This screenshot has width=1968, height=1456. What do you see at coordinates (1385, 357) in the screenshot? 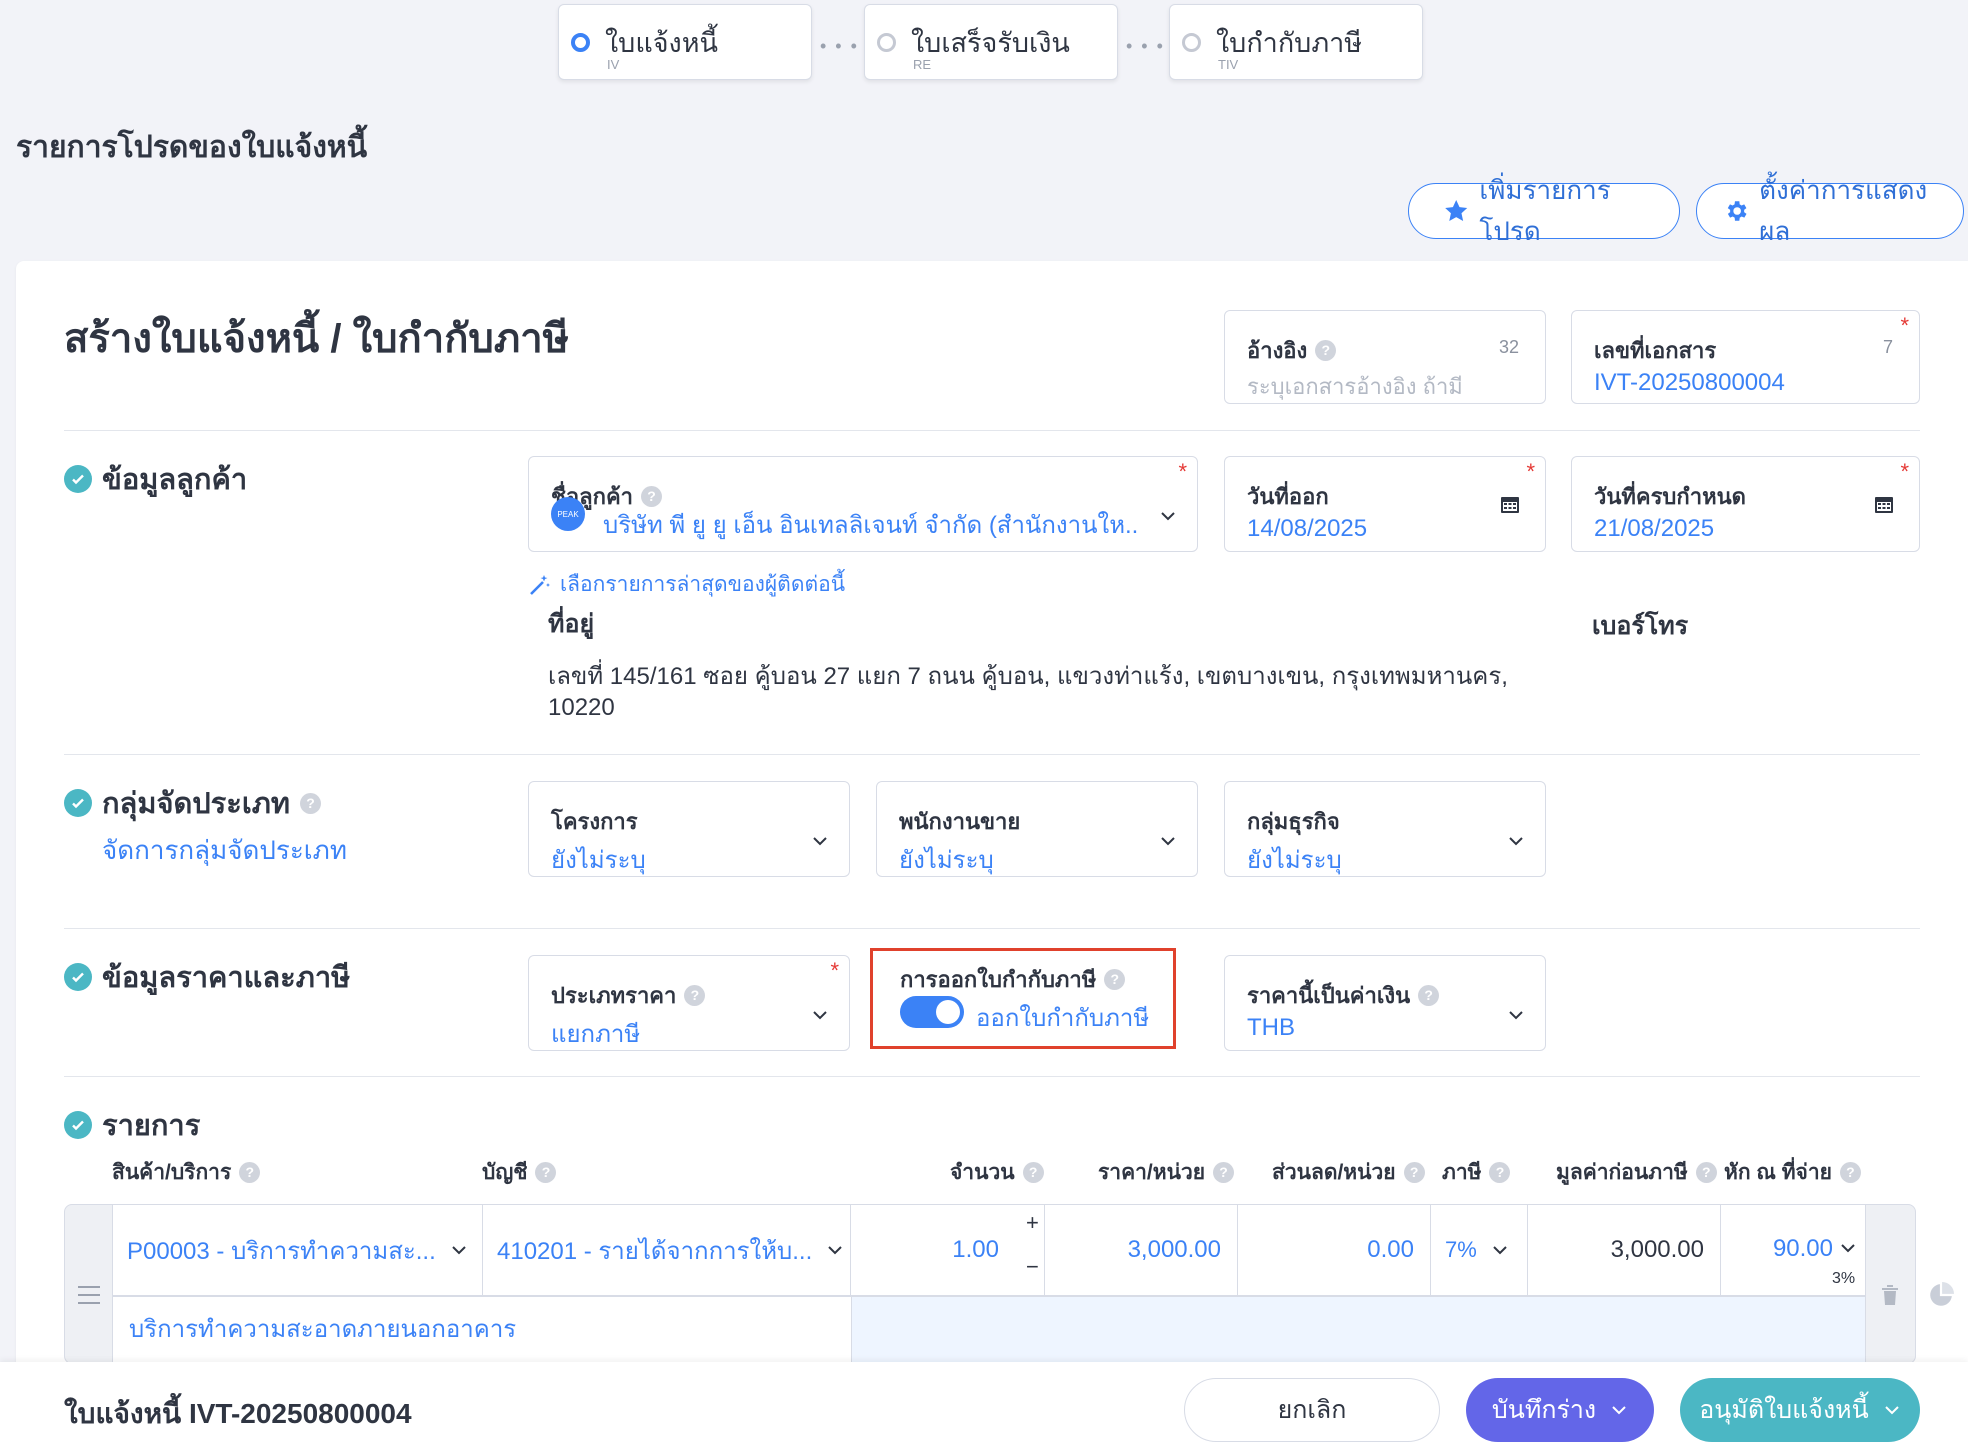
I see `reference-field: อ้างอิง? 32 ระบุเอกสารอ้างอิง ถ้ามี` at bounding box center [1385, 357].